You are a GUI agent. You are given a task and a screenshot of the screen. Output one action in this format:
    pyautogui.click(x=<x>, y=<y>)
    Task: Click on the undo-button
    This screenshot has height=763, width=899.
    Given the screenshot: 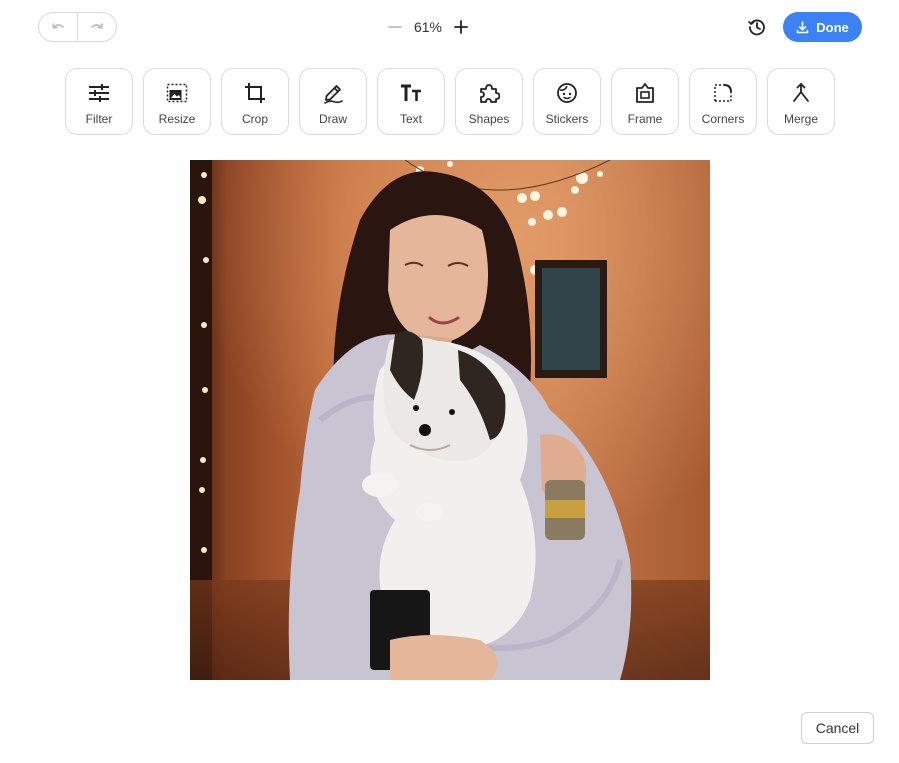 What is the action you would take?
    pyautogui.click(x=58, y=27)
    